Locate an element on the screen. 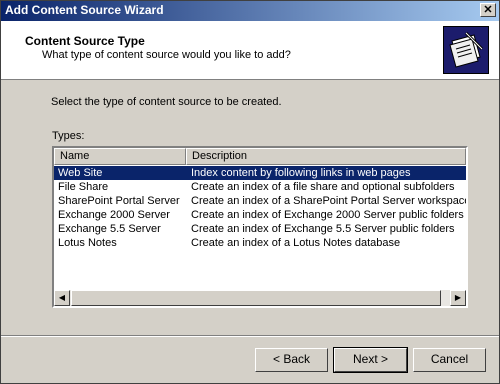 The width and height of the screenshot is (500, 384). back-button-label: < Back is located at coordinates (291, 359).